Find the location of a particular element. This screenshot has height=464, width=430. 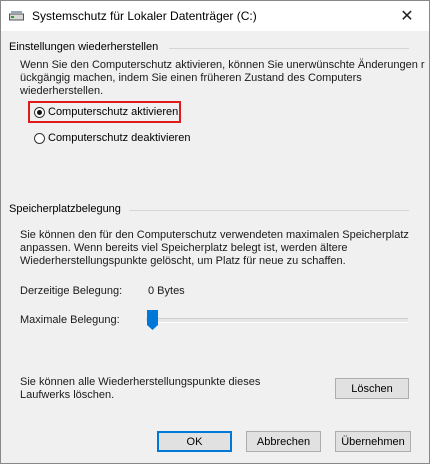

storage-group-title: Speicherplatzbelegung is located at coordinates (65, 209).